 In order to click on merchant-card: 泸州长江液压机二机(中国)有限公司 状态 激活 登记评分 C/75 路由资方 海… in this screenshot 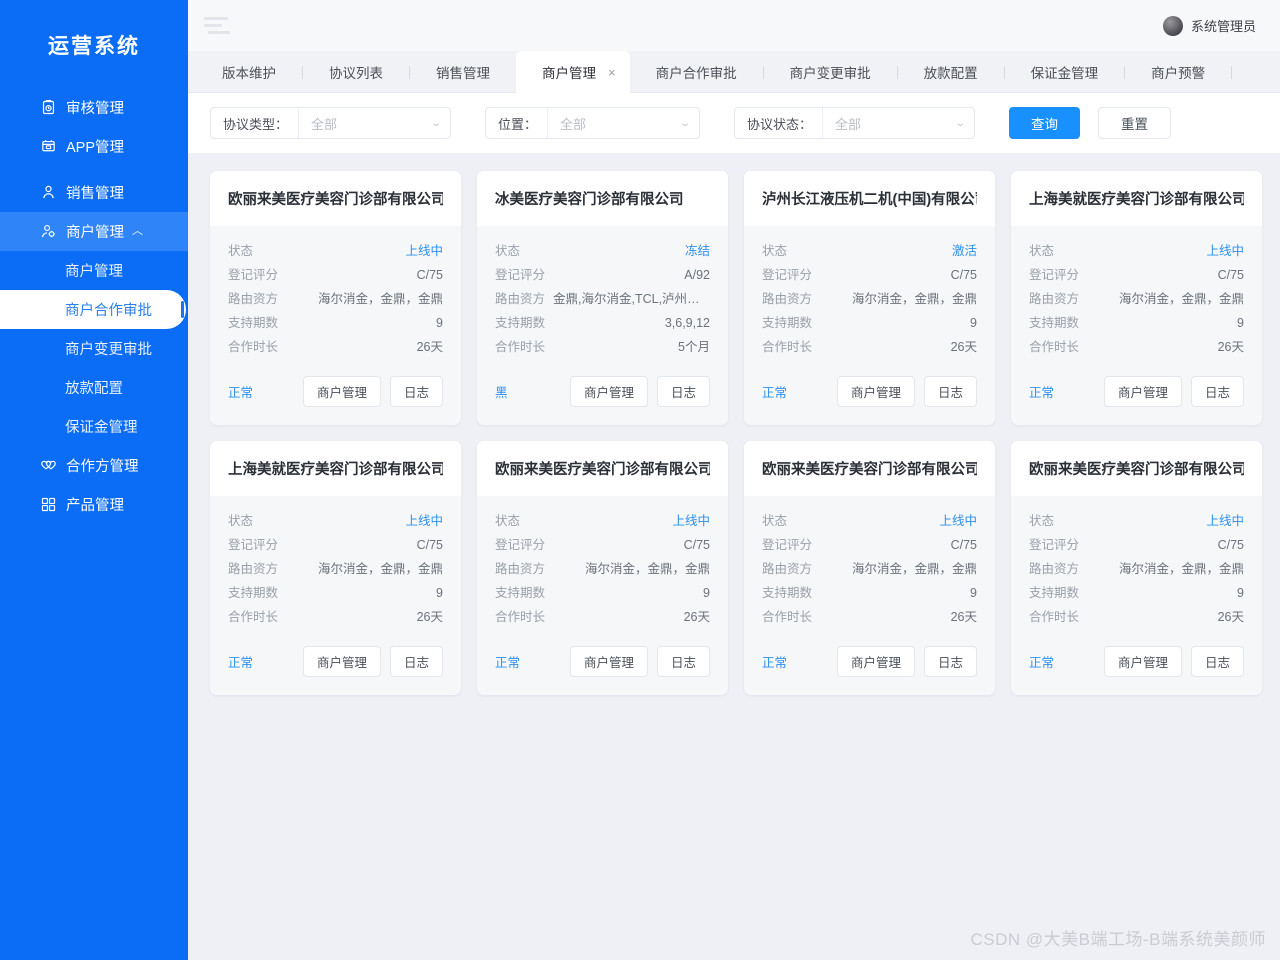, I will do `click(869, 298)`.